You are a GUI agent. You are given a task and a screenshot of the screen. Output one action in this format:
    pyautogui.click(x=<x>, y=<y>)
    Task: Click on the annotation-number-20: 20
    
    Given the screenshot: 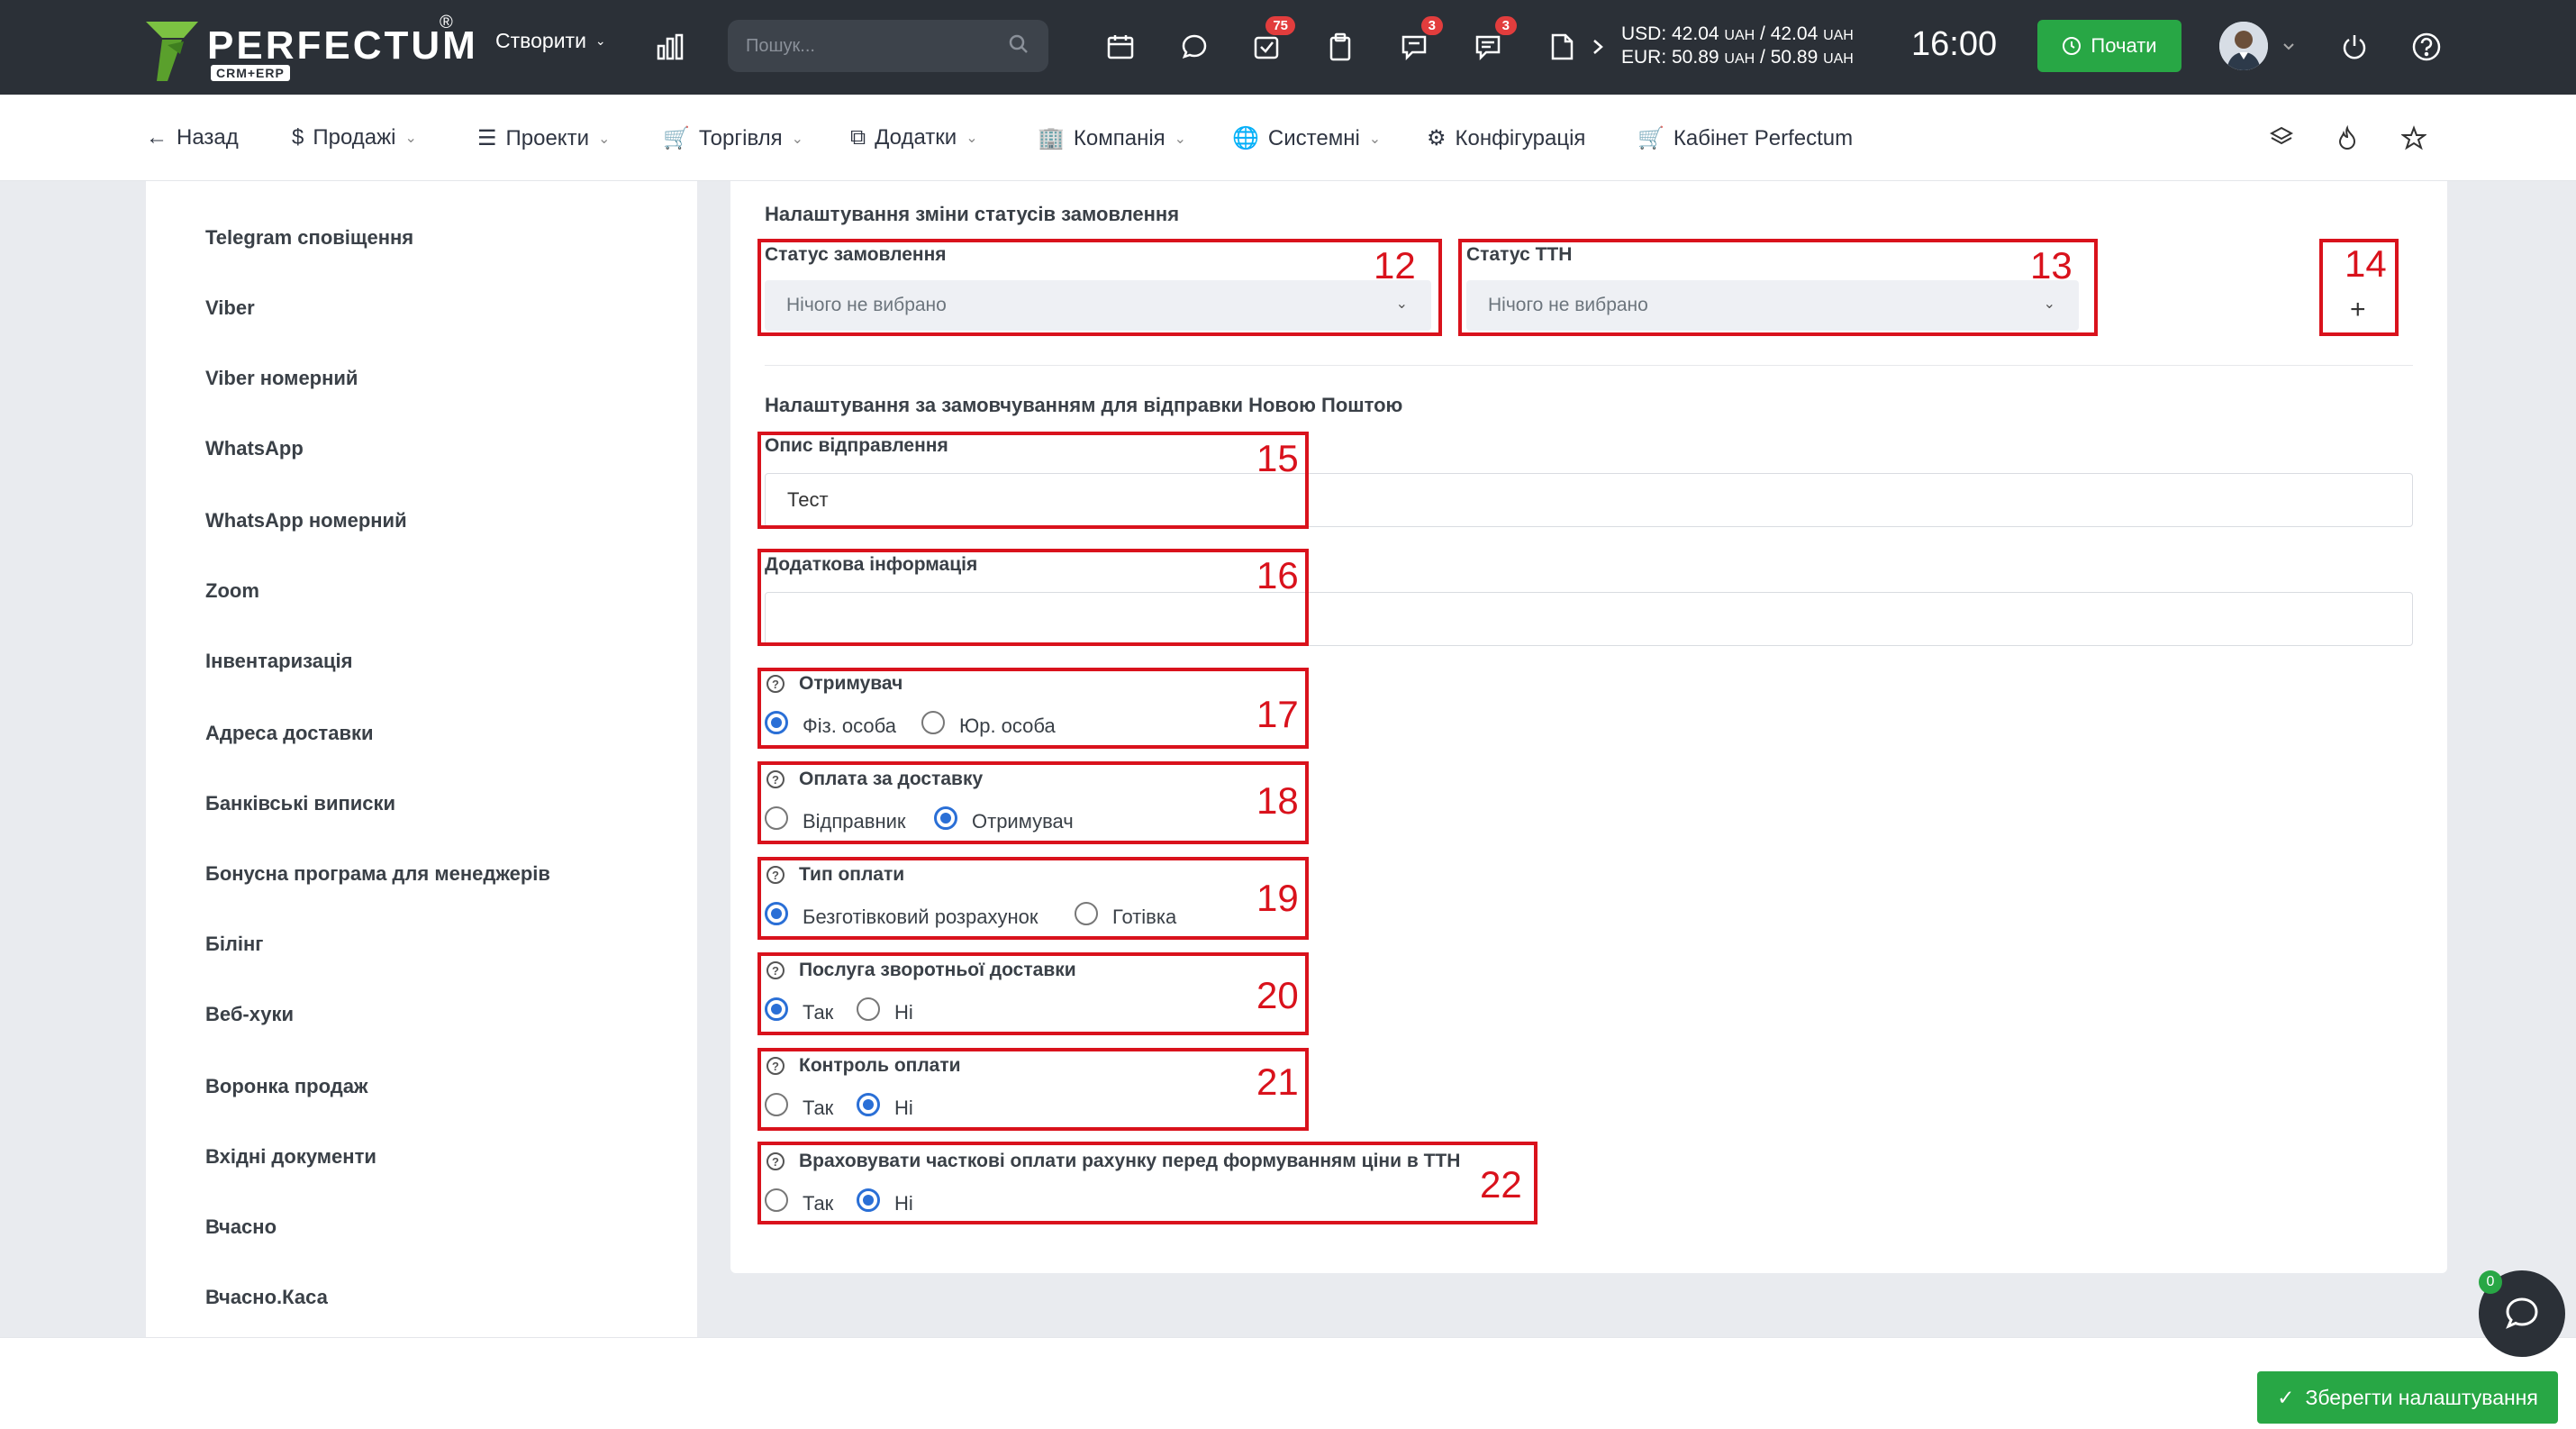 What is the action you would take?
    pyautogui.click(x=1277, y=995)
    